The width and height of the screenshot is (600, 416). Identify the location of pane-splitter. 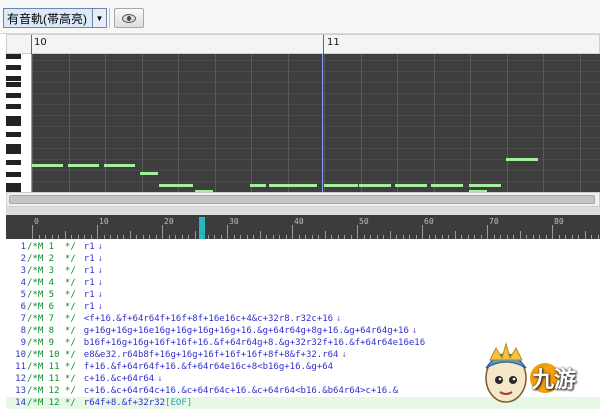
(303, 211).